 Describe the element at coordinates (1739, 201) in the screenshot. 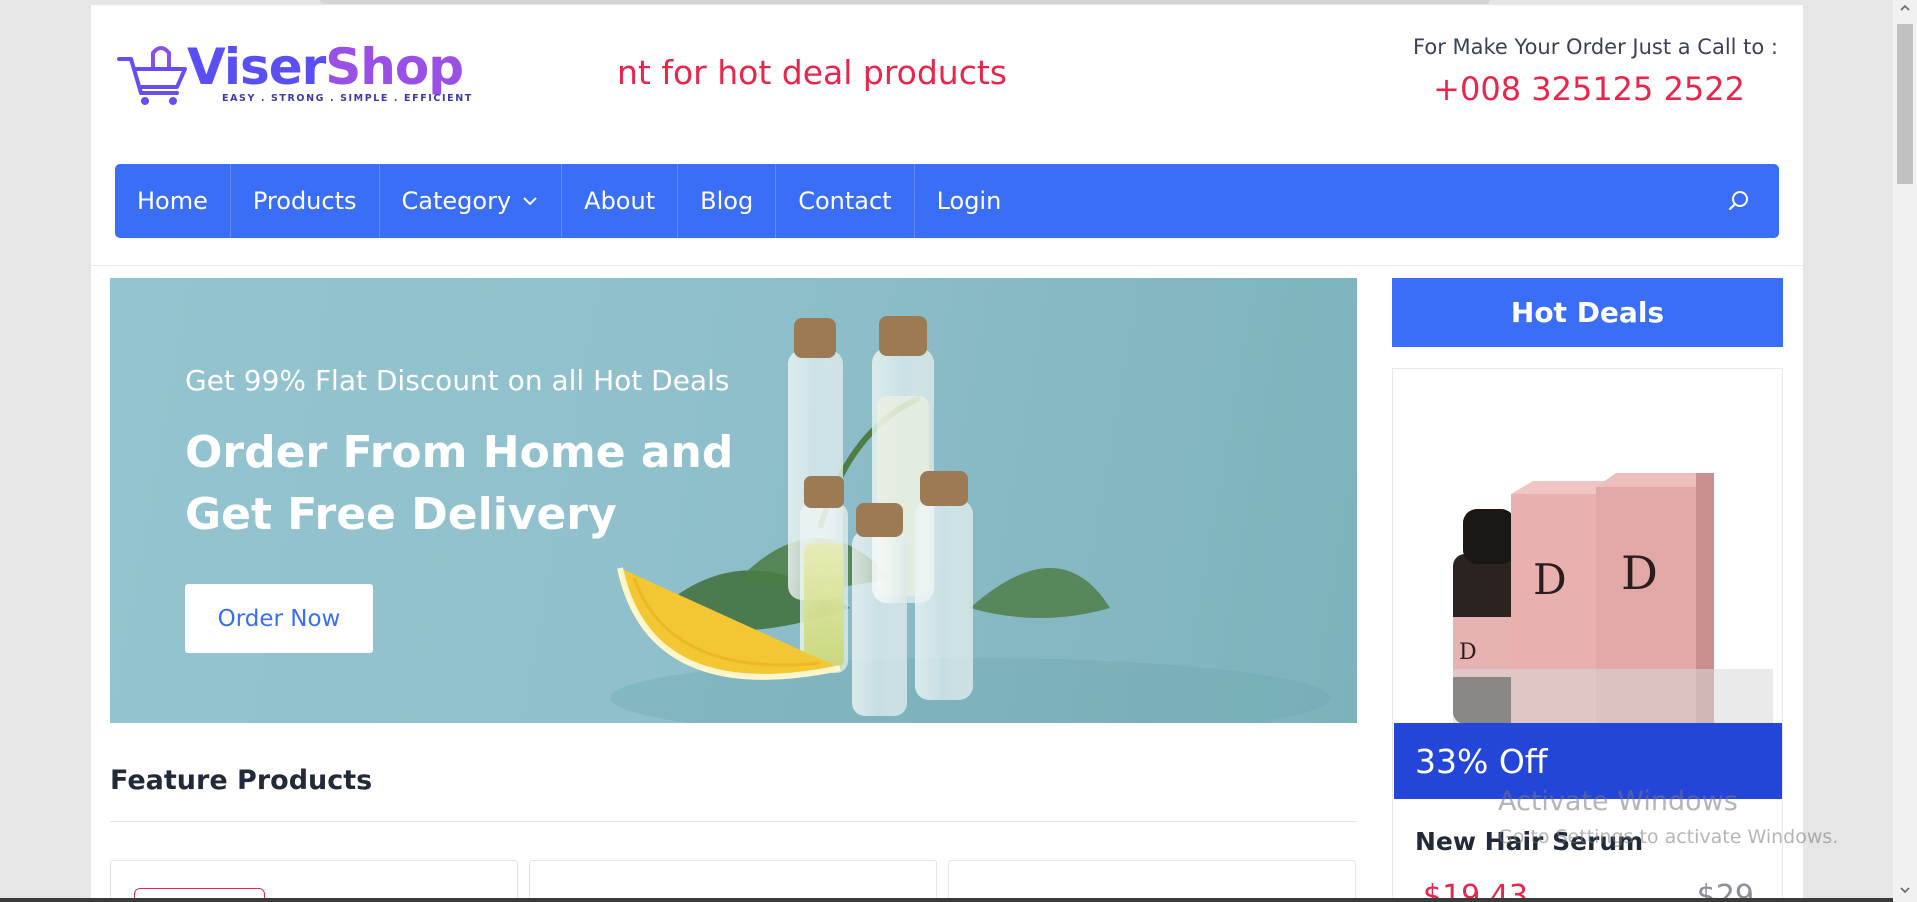

I see `search-icon` at that location.